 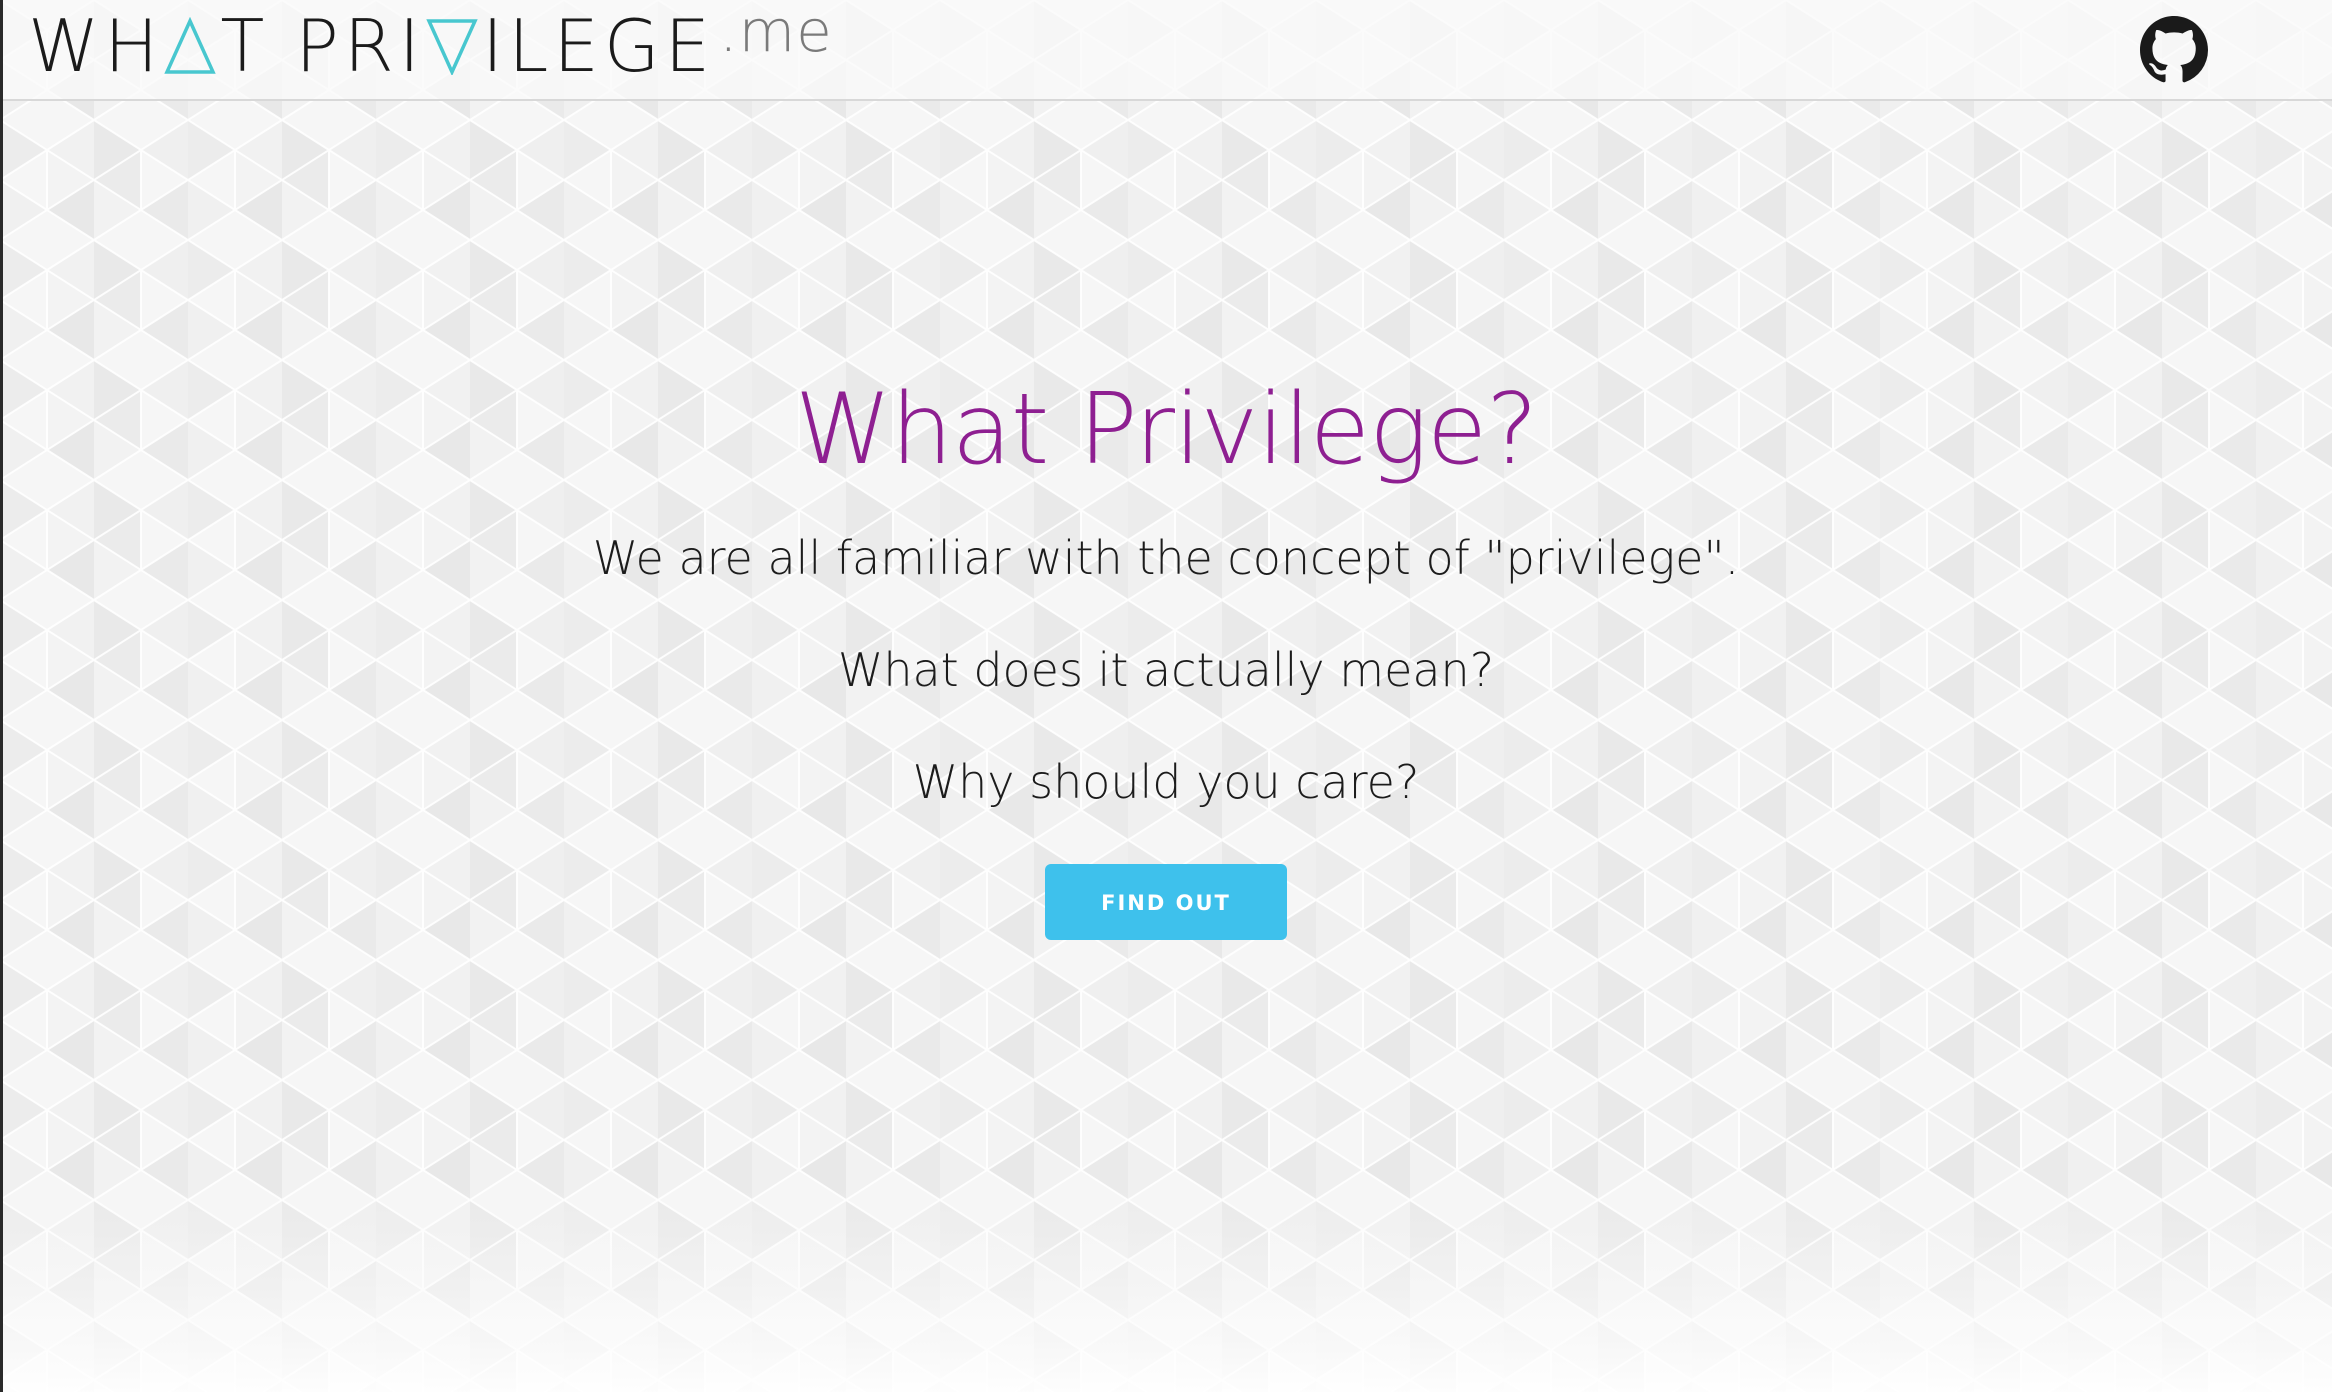 What do you see at coordinates (776, 32) in the screenshot?
I see `logo-tld: .me` at bounding box center [776, 32].